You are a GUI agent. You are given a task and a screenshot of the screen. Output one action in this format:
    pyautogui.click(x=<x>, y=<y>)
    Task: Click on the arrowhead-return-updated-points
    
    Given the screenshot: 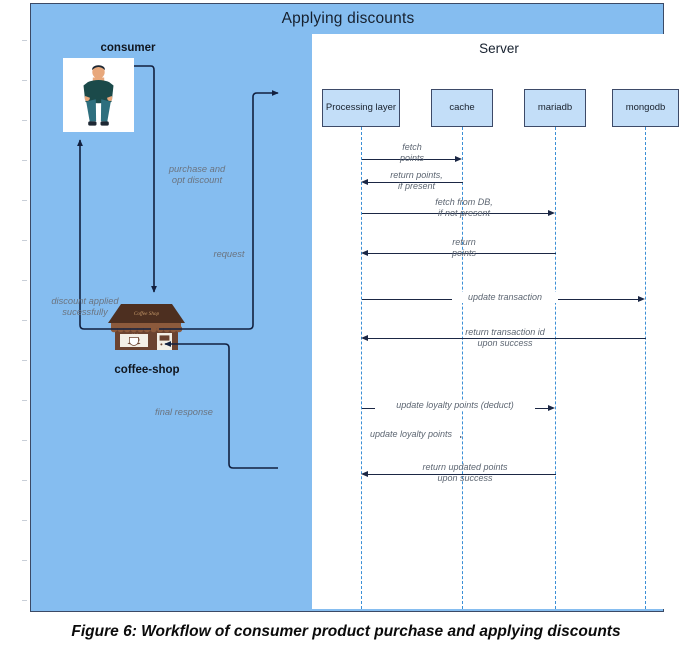 What is the action you would take?
    pyautogui.click(x=364, y=473)
    